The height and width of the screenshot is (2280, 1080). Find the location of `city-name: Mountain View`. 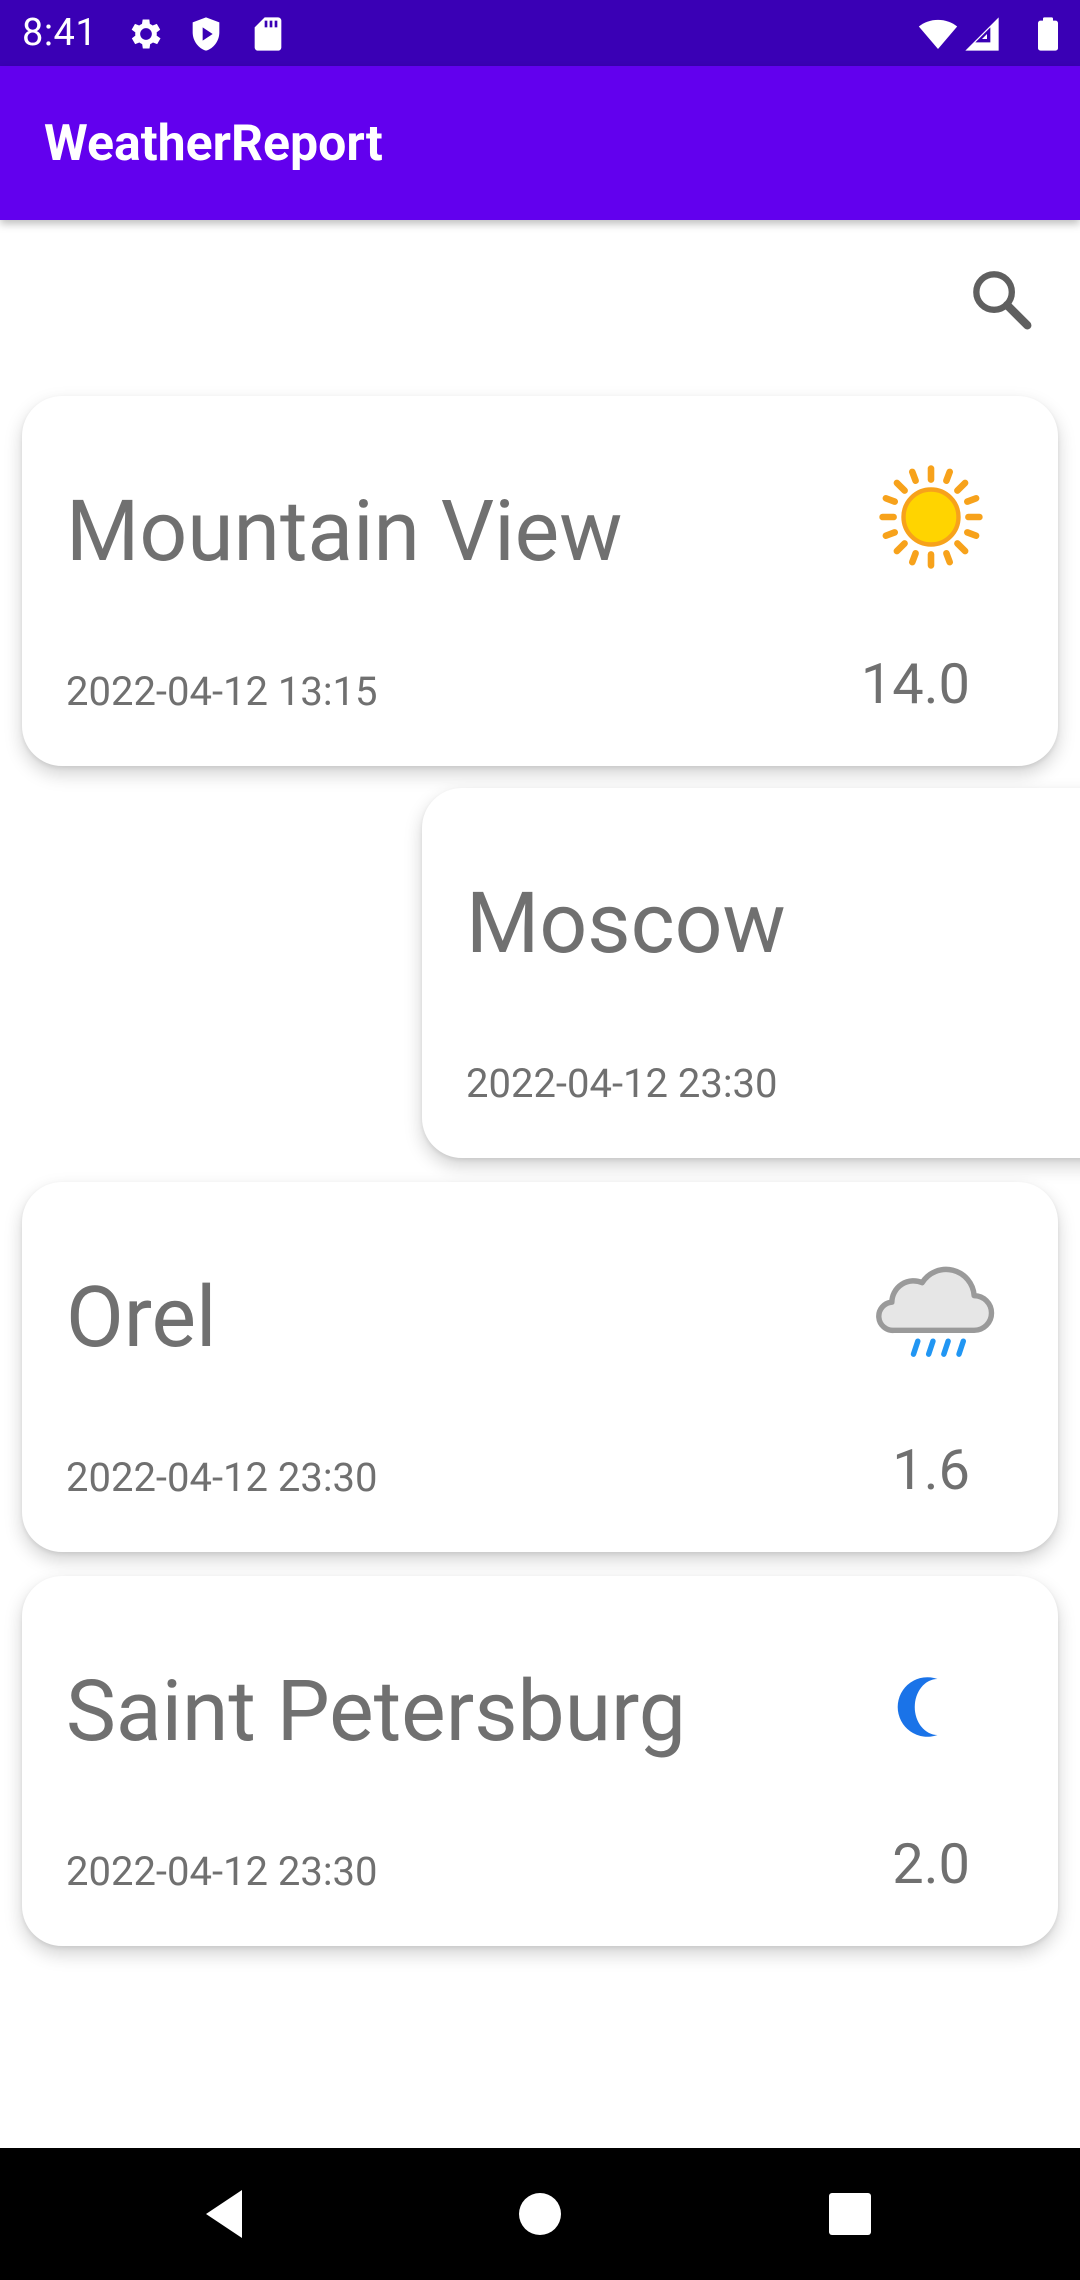

city-name: Mountain View is located at coordinates (344, 531).